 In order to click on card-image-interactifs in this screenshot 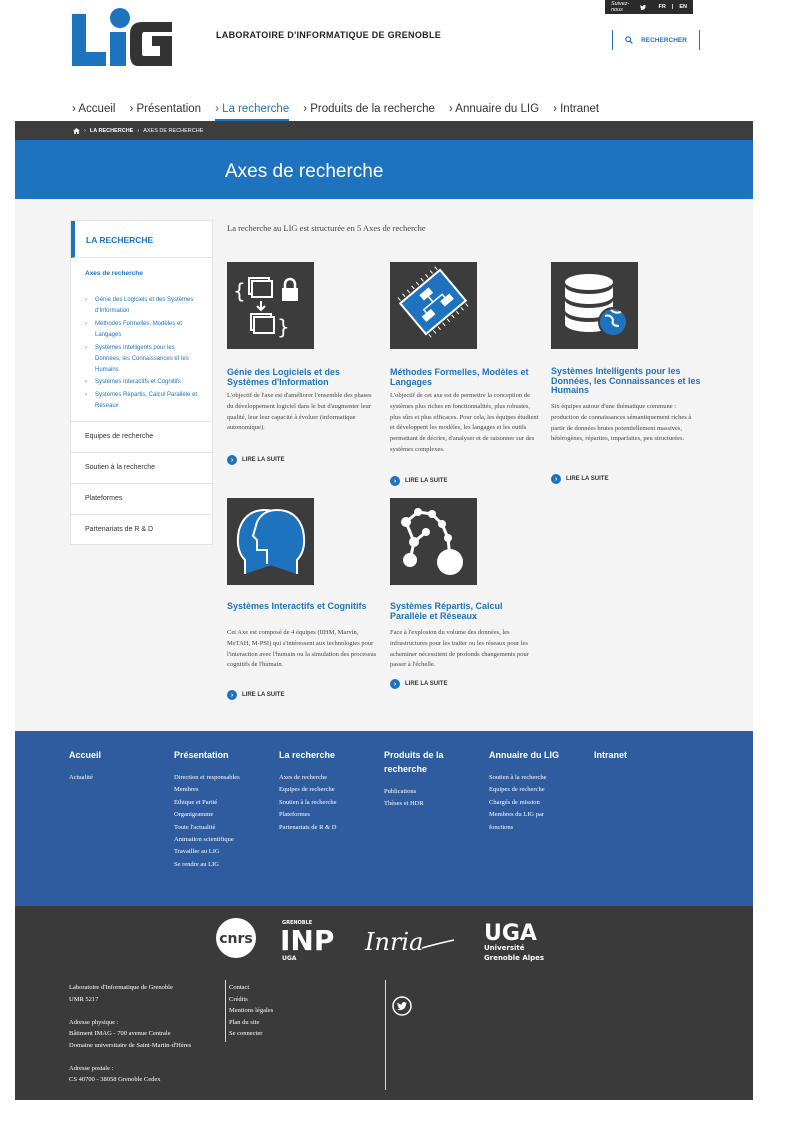, I will do `click(270, 541)`.